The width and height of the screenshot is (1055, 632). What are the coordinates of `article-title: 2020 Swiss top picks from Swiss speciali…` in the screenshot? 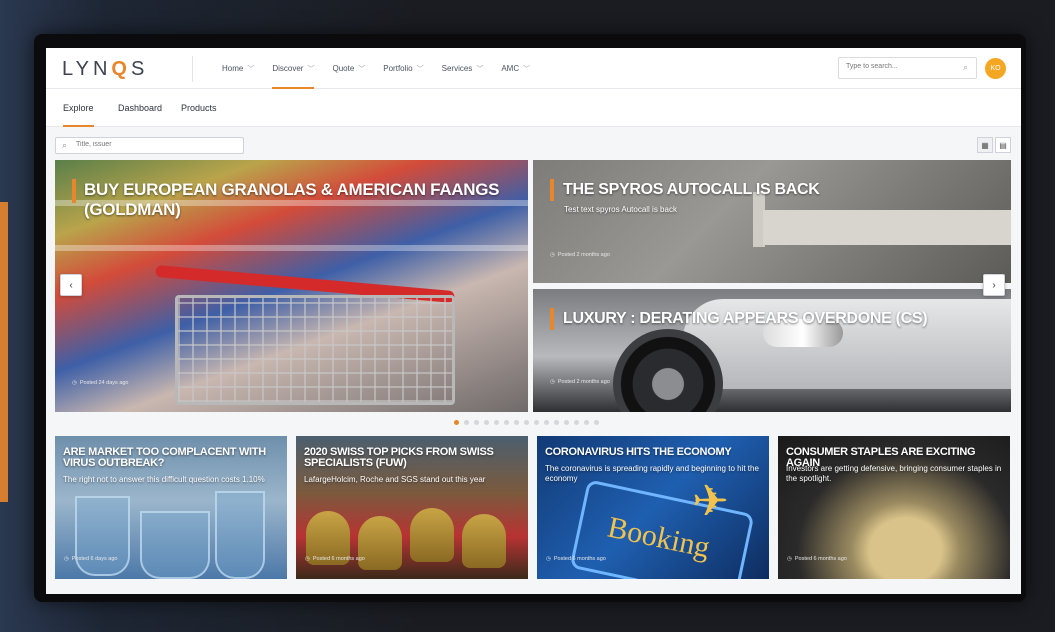 It's located at (399, 457).